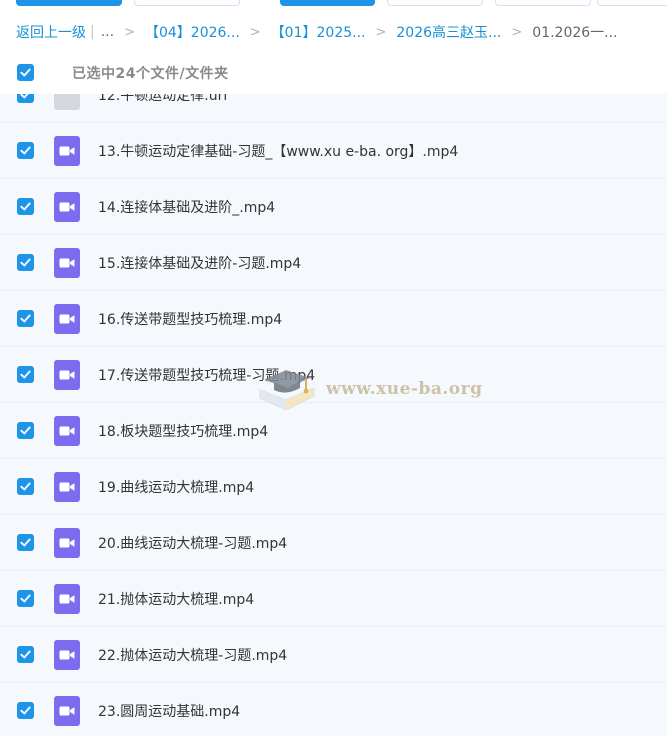 The height and width of the screenshot is (736, 667). What do you see at coordinates (543, 3) in the screenshot?
I see `toolbar-button-more` at bounding box center [543, 3].